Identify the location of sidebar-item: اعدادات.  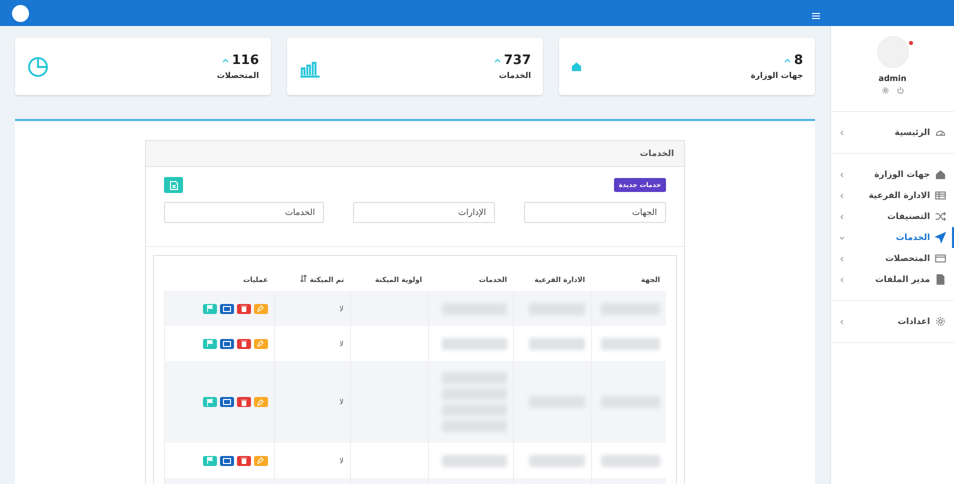
(892, 321).